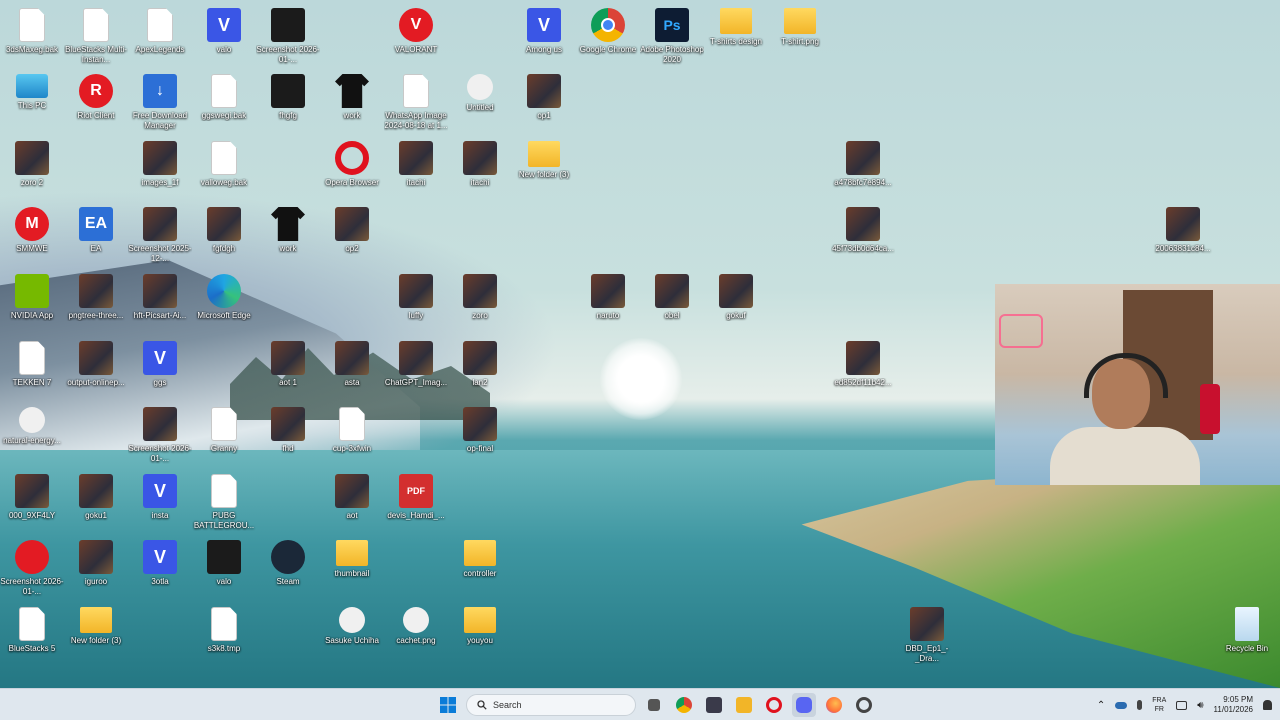 Image resolution: width=1280 pixels, height=721 pixels. Describe the element at coordinates (714, 705) in the screenshot. I see `snipping-taskbar-button` at that location.